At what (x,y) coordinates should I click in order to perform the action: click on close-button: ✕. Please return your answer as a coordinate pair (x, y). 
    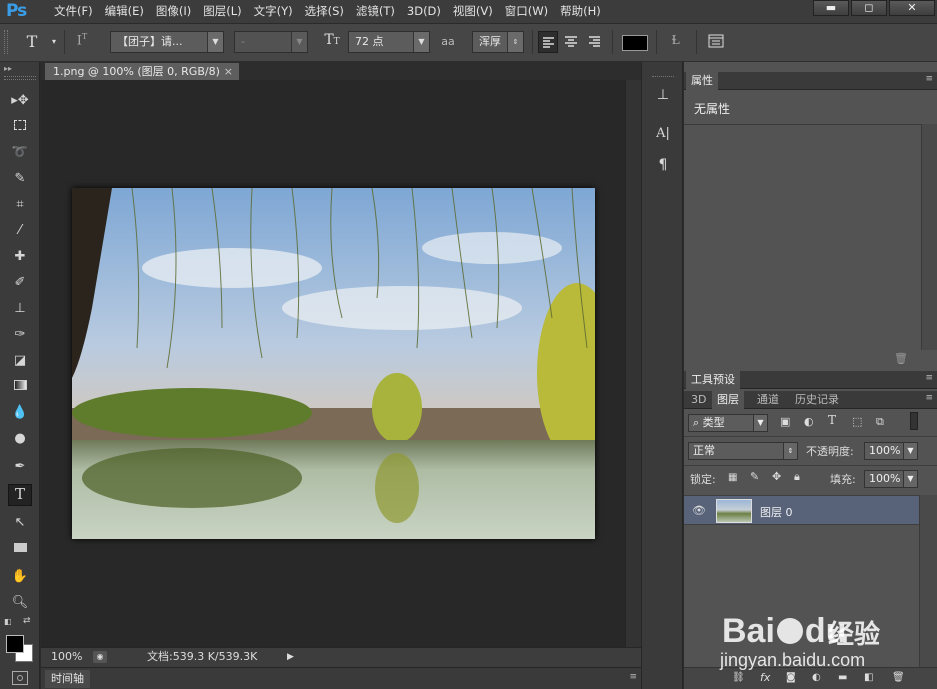
    Looking at the image, I should click on (912, 8).